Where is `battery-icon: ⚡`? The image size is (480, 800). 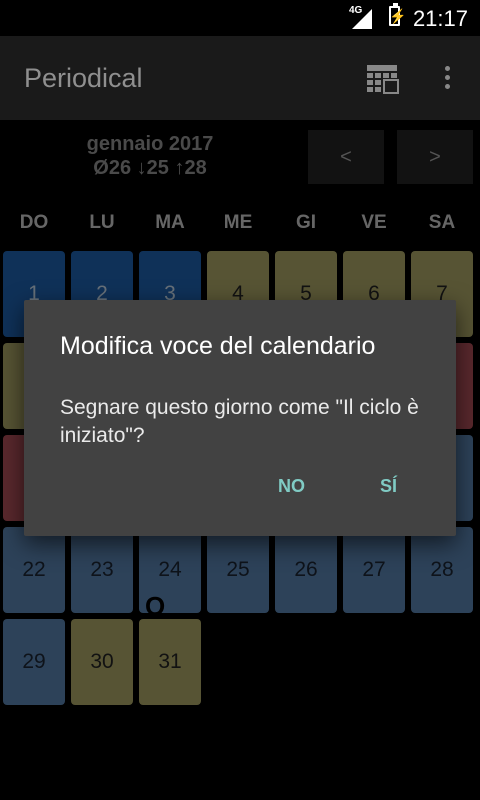
battery-icon: ⚡ is located at coordinates (398, 14).